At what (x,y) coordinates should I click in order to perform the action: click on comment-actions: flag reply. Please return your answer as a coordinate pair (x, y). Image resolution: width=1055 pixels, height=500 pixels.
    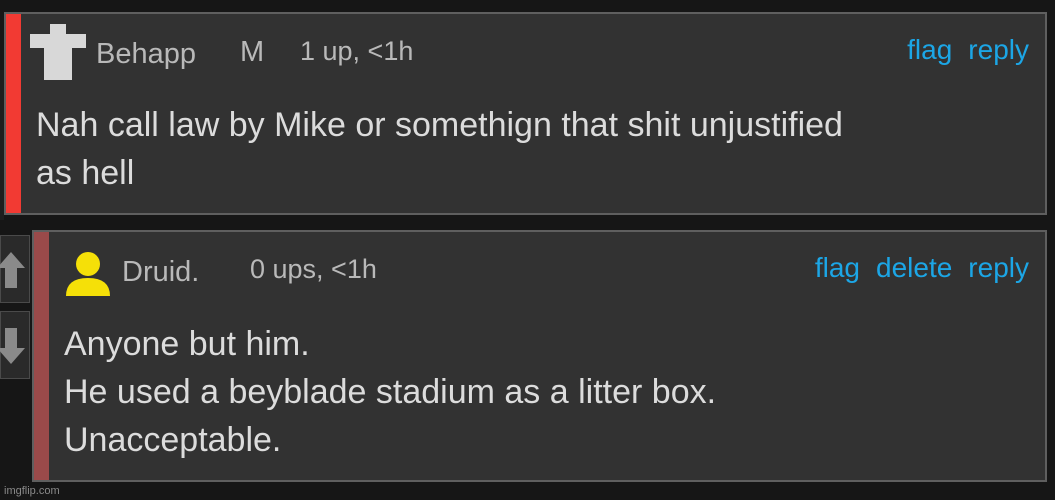
    Looking at the image, I should click on (968, 50).